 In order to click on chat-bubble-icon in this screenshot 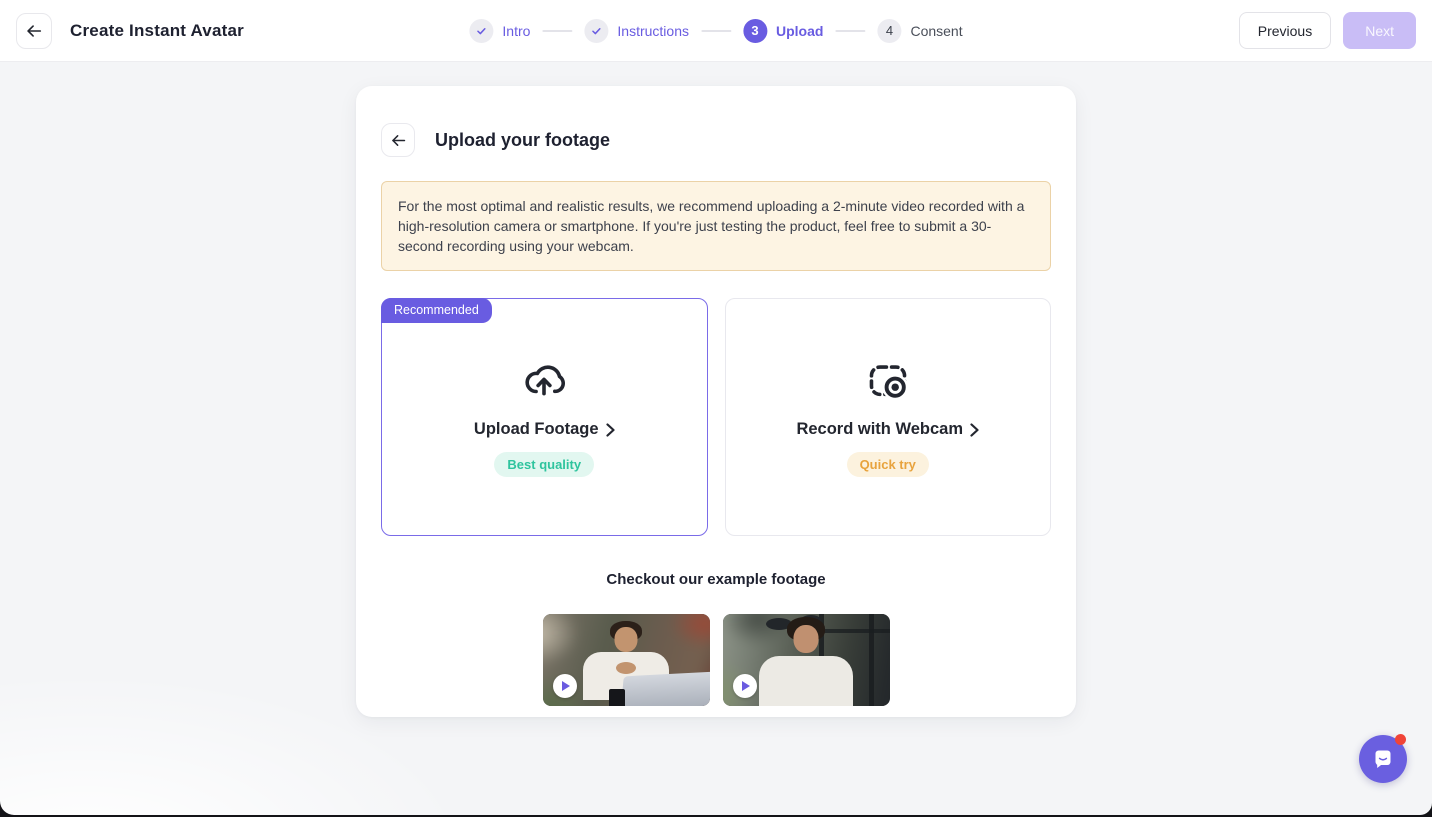, I will do `click(1383, 759)`.